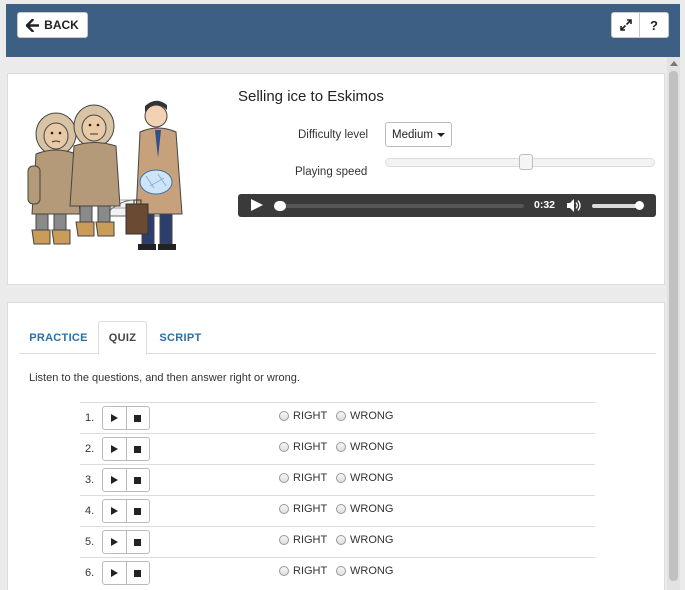 Image resolution: width=685 pixels, height=590 pixels. I want to click on difficulty-dropdown: Medium, so click(418, 134).